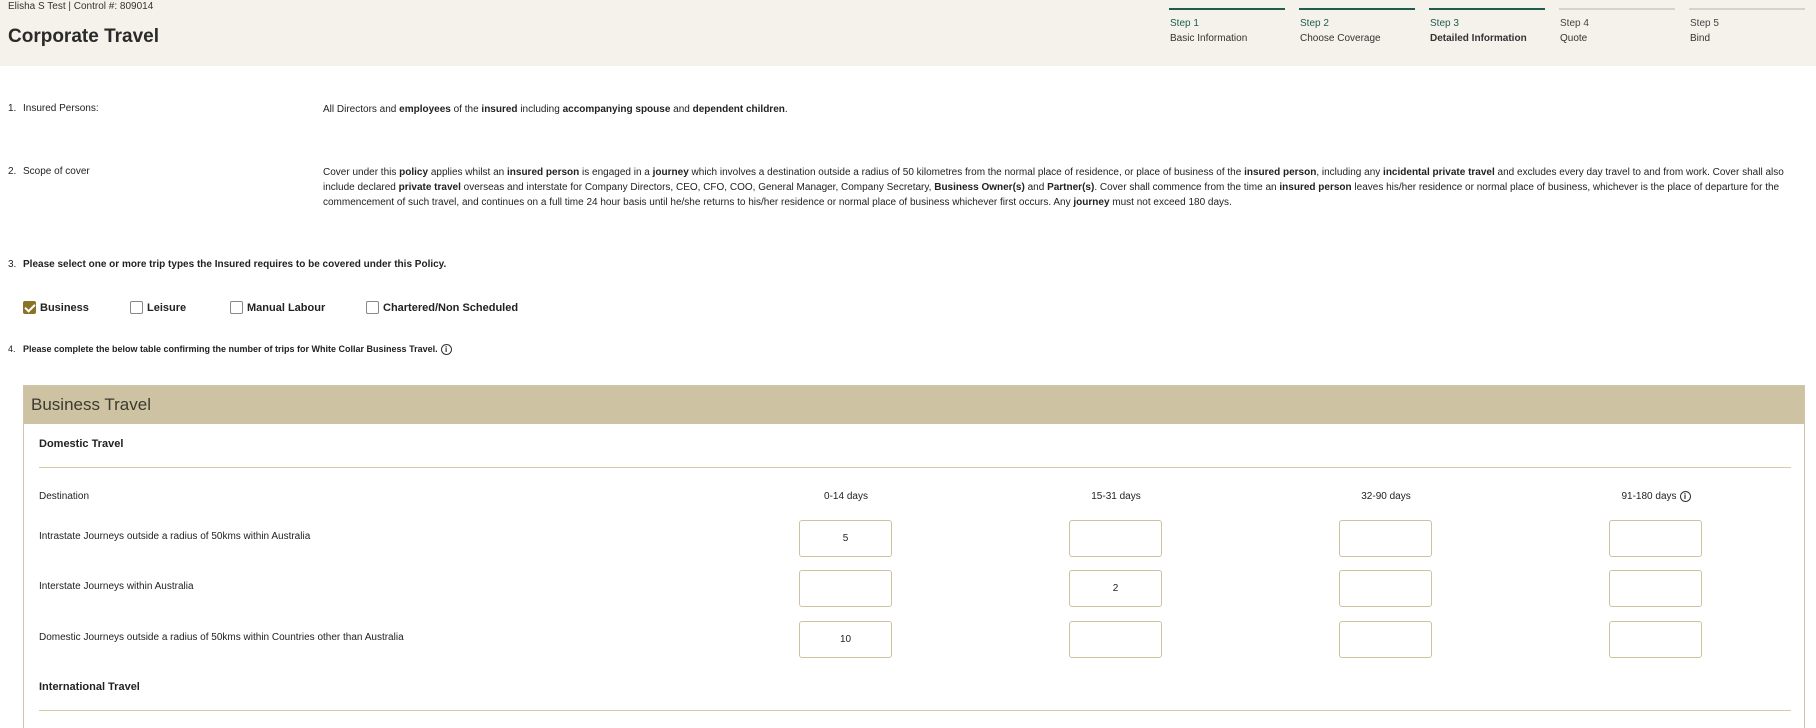 The image size is (1816, 728). What do you see at coordinates (1357, 28) in the screenshot?
I see `step-2: Step 2 Choose Coverage` at bounding box center [1357, 28].